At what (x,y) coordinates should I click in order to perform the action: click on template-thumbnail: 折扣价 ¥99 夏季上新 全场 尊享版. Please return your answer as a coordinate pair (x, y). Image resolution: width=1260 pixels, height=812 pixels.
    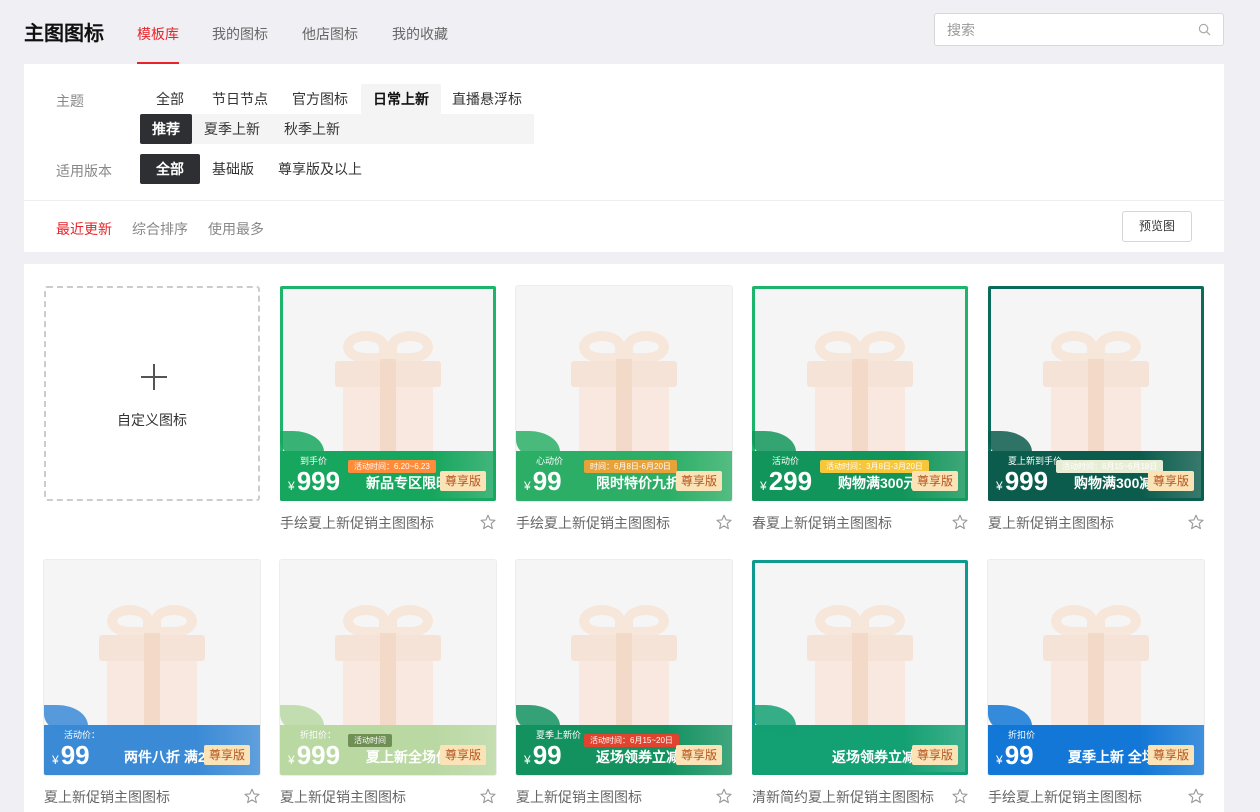
    Looking at the image, I should click on (1096, 667).